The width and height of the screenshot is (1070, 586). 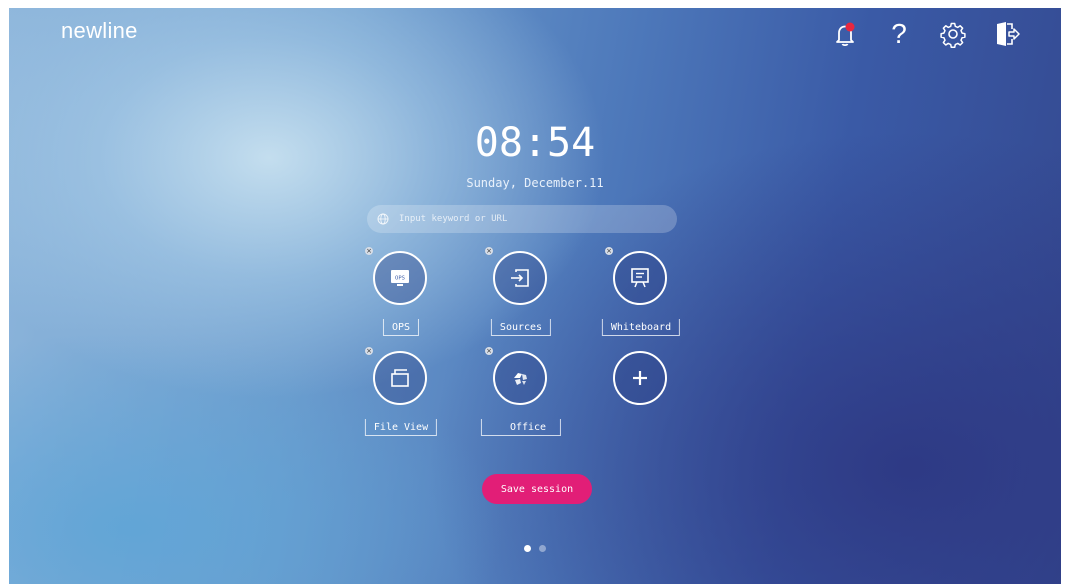 What do you see at coordinates (535, 143) in the screenshot?
I see `clock-time: 08:54` at bounding box center [535, 143].